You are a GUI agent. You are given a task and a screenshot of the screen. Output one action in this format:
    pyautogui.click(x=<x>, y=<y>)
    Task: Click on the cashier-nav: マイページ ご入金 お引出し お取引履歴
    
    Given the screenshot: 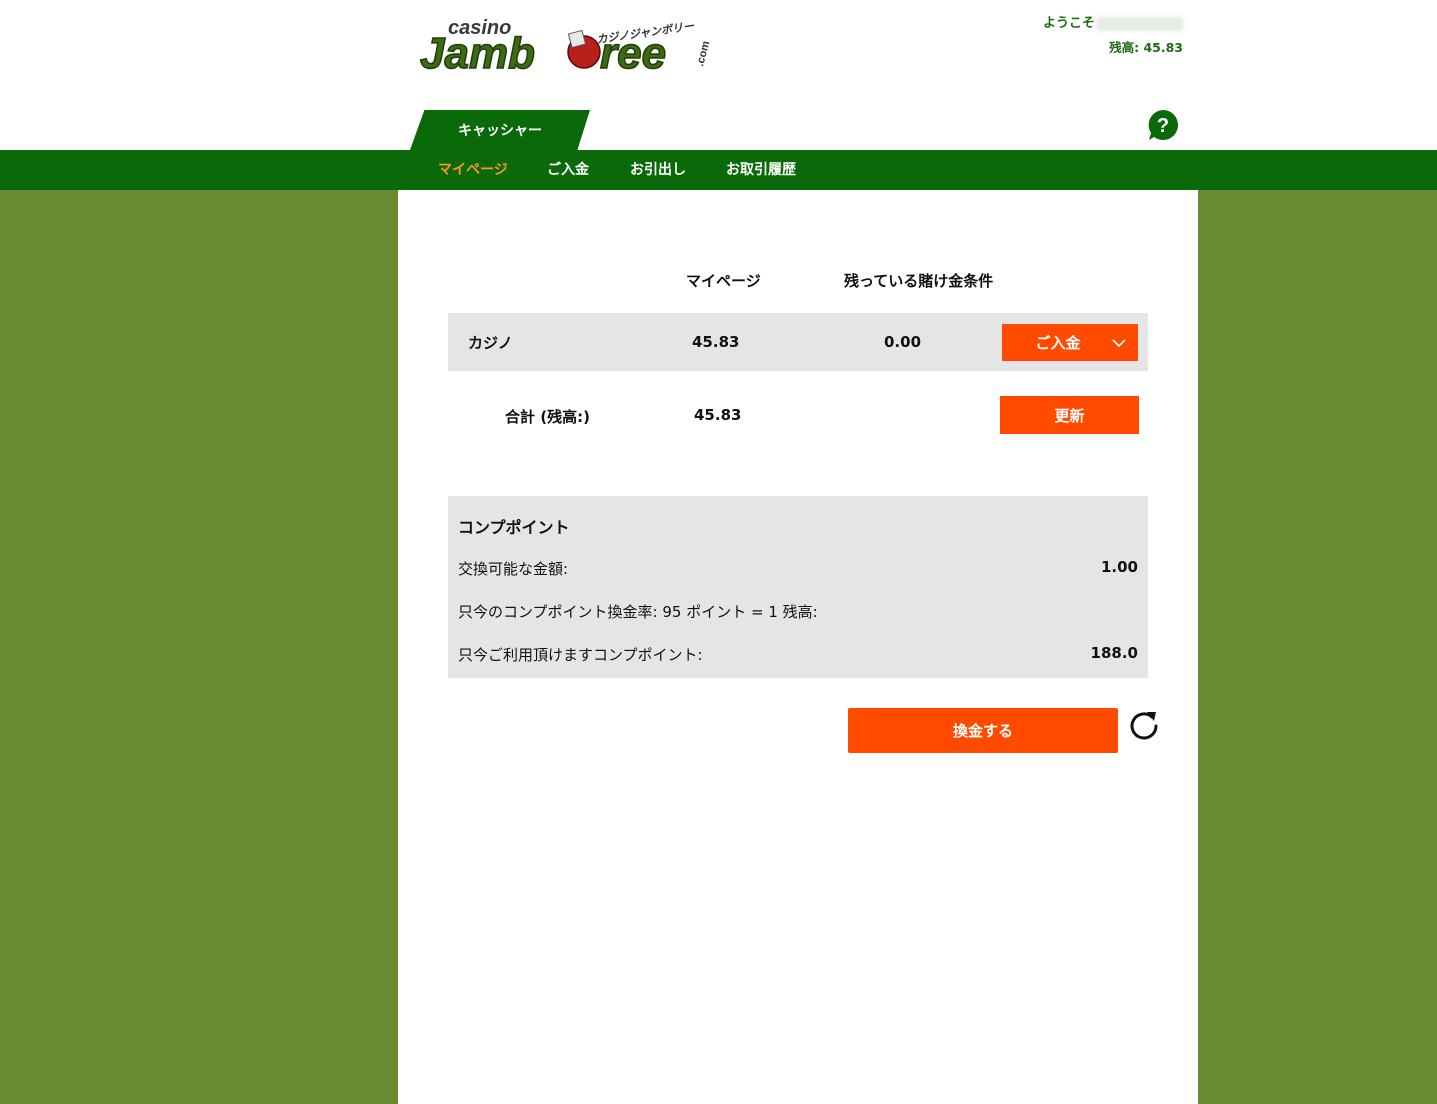 What is the action you would take?
    pyautogui.click(x=718, y=170)
    